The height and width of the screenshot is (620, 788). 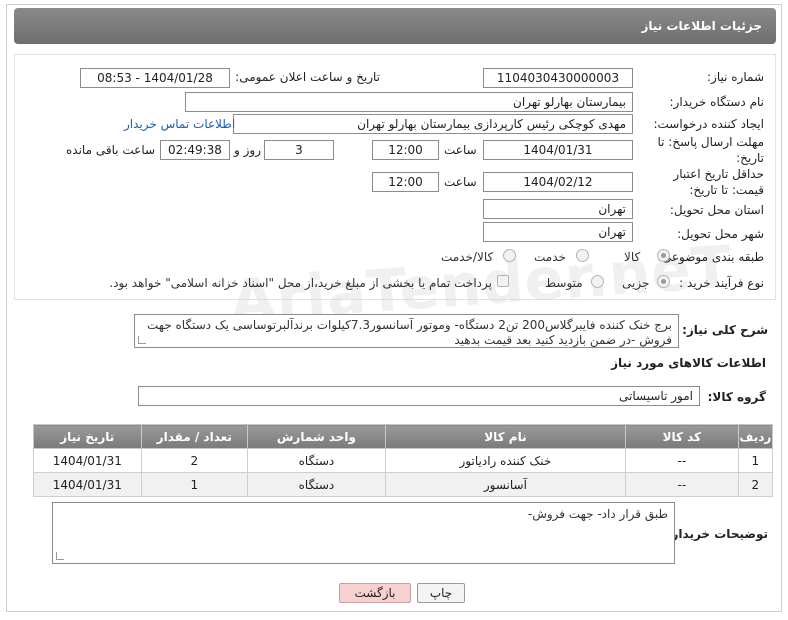 I want to click on announce-field: 1404/01/28 - 08:53, so click(x=155, y=78).